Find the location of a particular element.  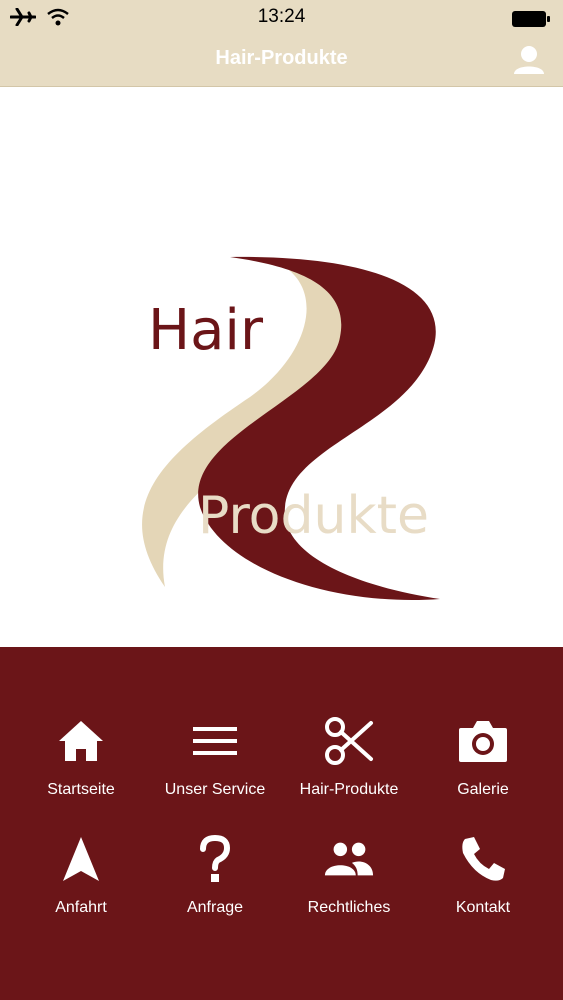

camera-icon is located at coordinates (483, 741).